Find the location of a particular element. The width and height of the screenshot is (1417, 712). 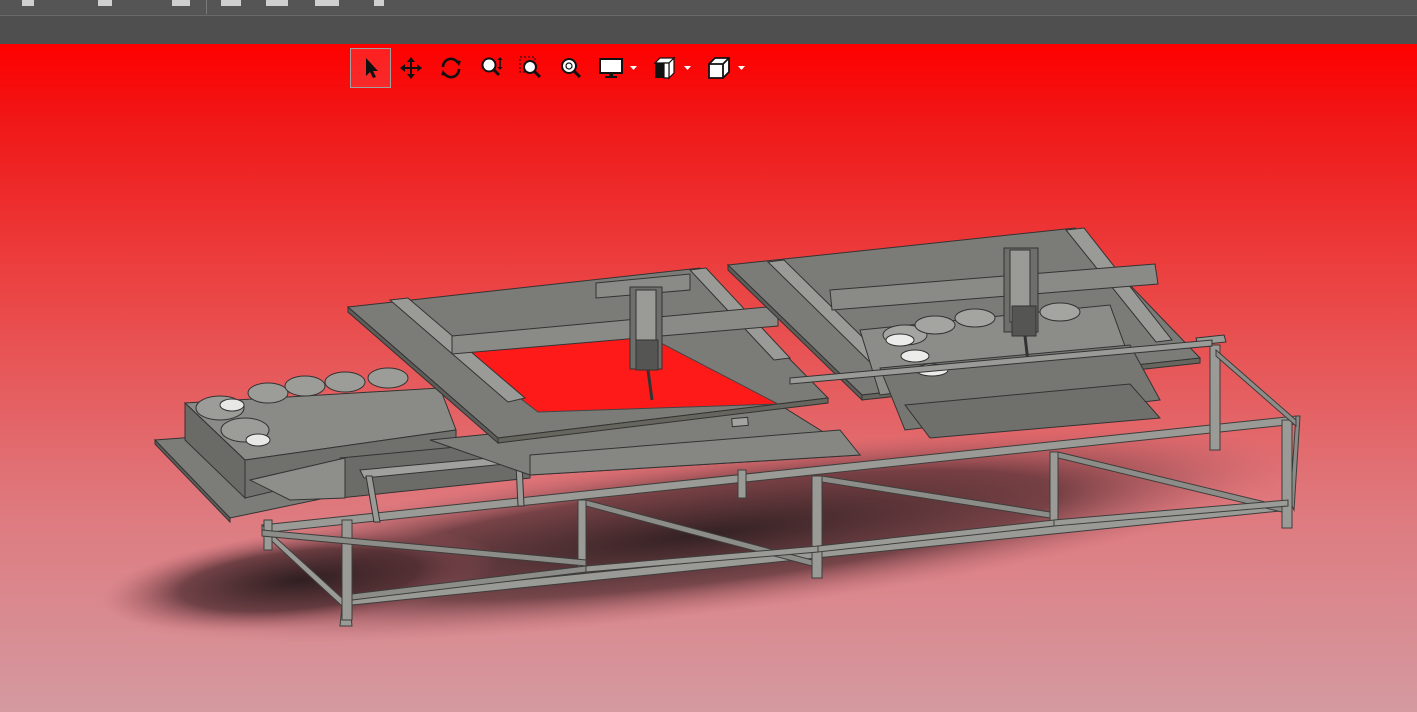

zoom-to-fit-button is located at coordinates (571, 68).